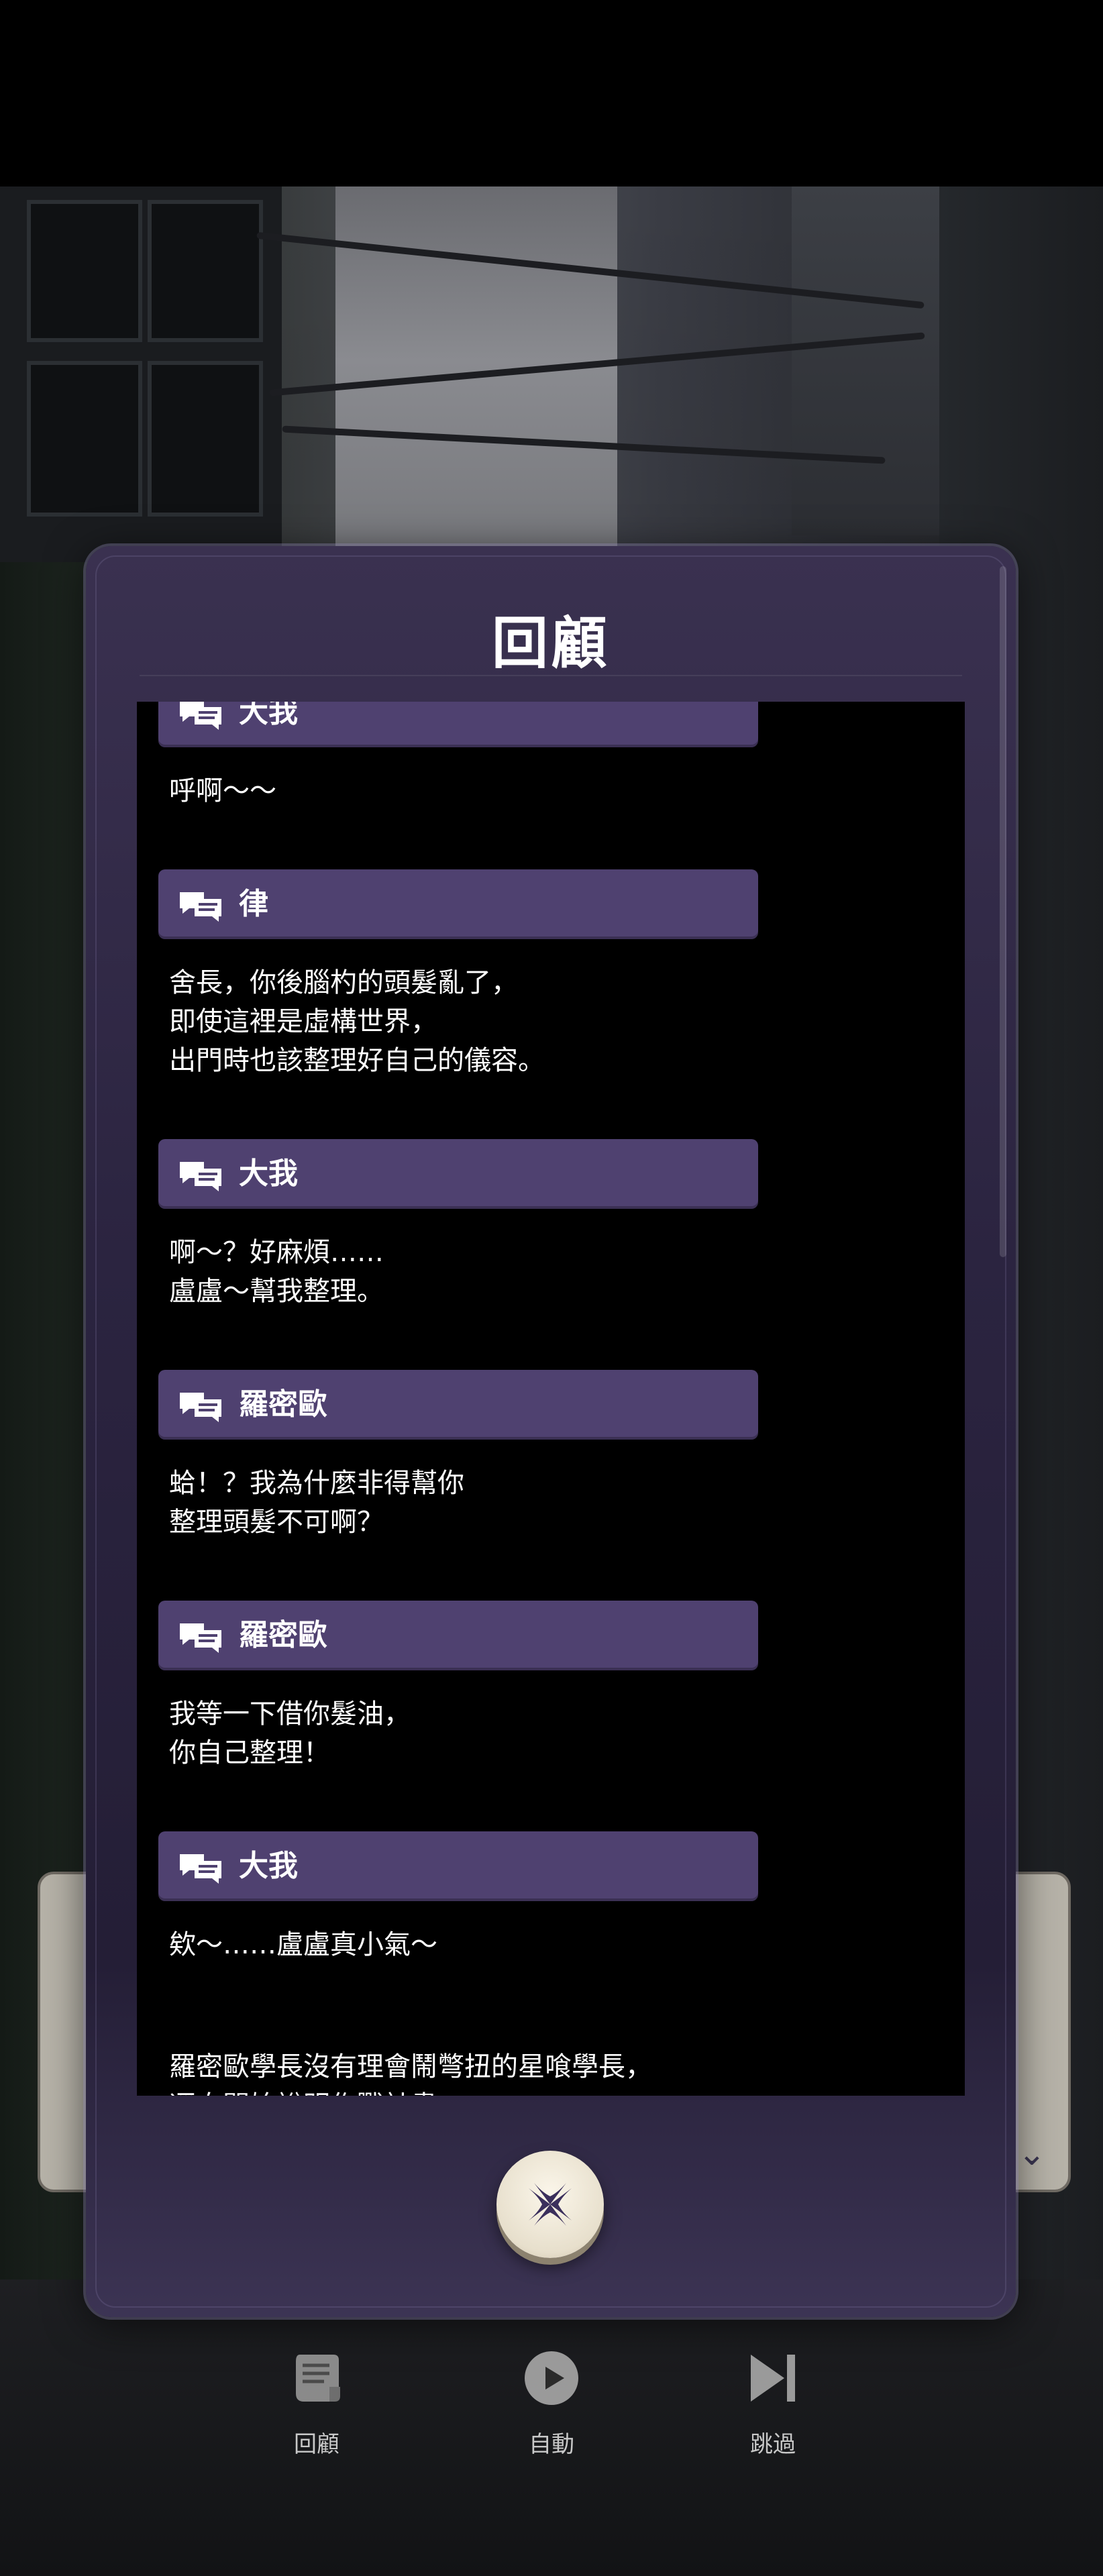 The width and height of the screenshot is (1103, 2576). Describe the element at coordinates (567, 1932) in the screenshot. I see `dialogue-text: 欸～……盧盧真小氣～` at that location.